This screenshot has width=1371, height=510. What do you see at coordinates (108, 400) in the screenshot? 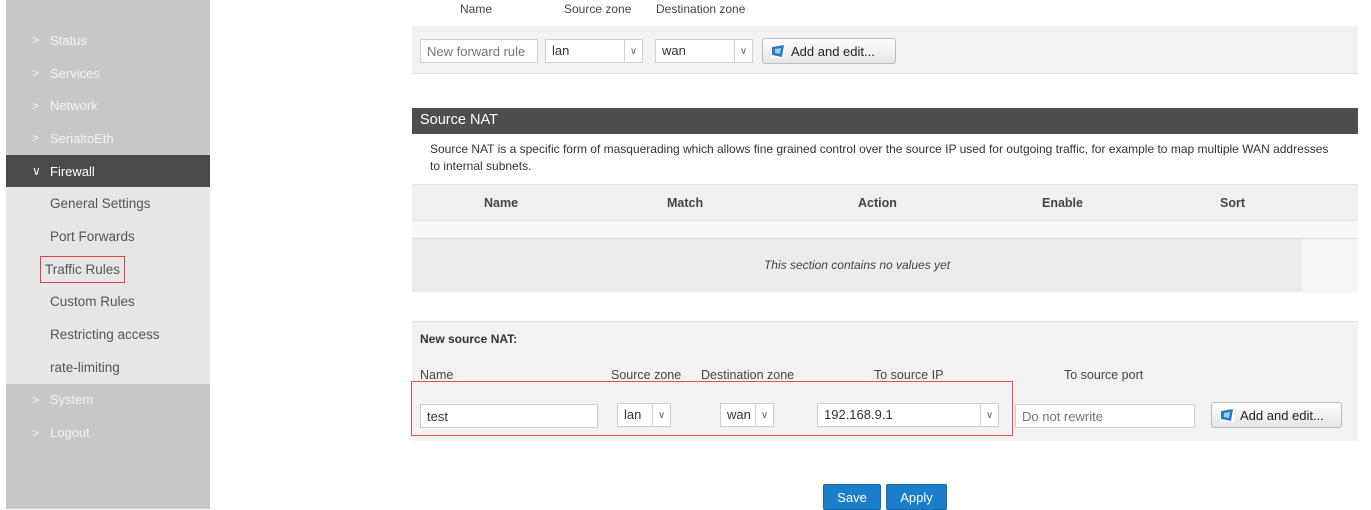
I see `nav-item-system: > System` at bounding box center [108, 400].